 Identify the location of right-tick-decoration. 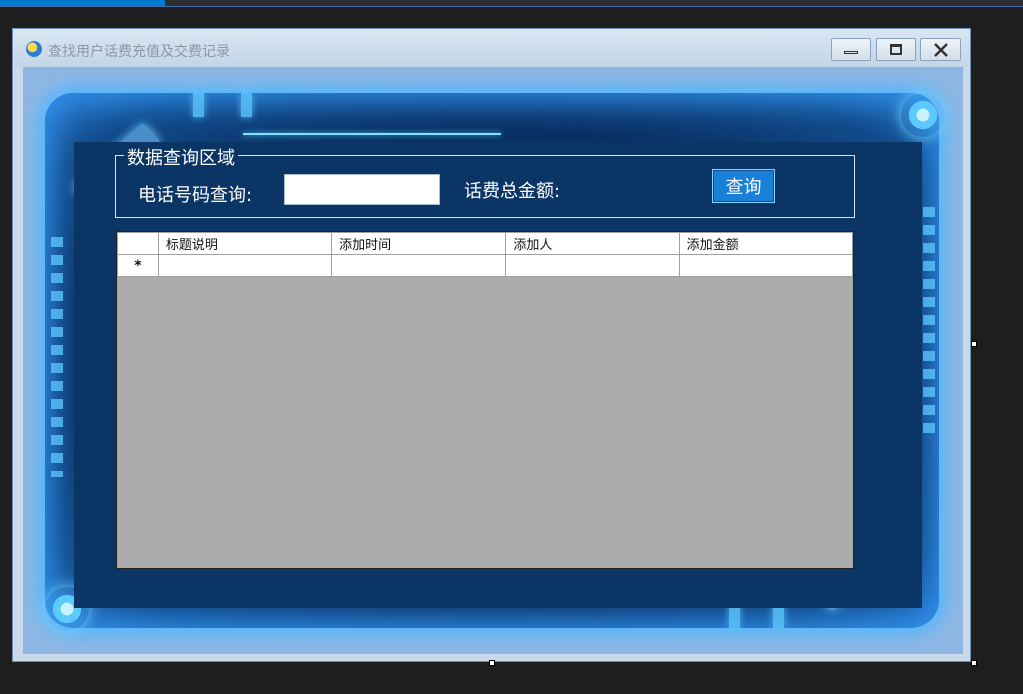
(929, 322).